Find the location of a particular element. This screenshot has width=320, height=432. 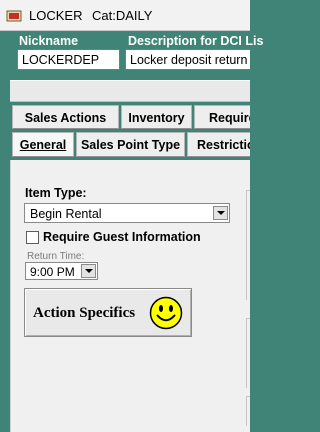

nickname-field: LOCKERDEP is located at coordinates (68, 59).